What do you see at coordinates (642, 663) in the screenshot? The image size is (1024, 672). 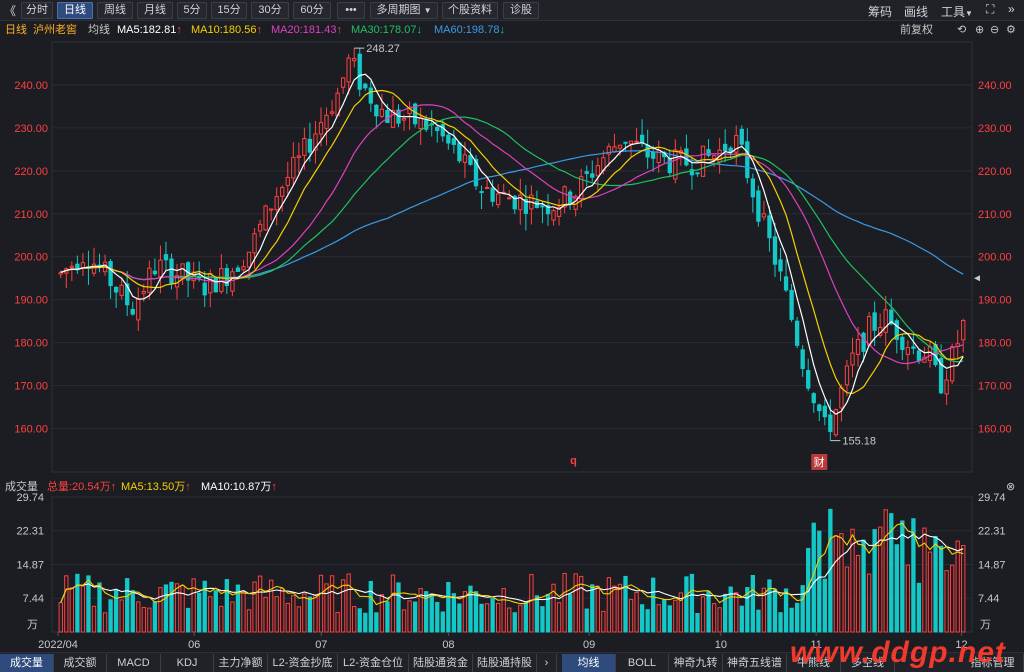 I see `tab-boll: BOLL` at bounding box center [642, 663].